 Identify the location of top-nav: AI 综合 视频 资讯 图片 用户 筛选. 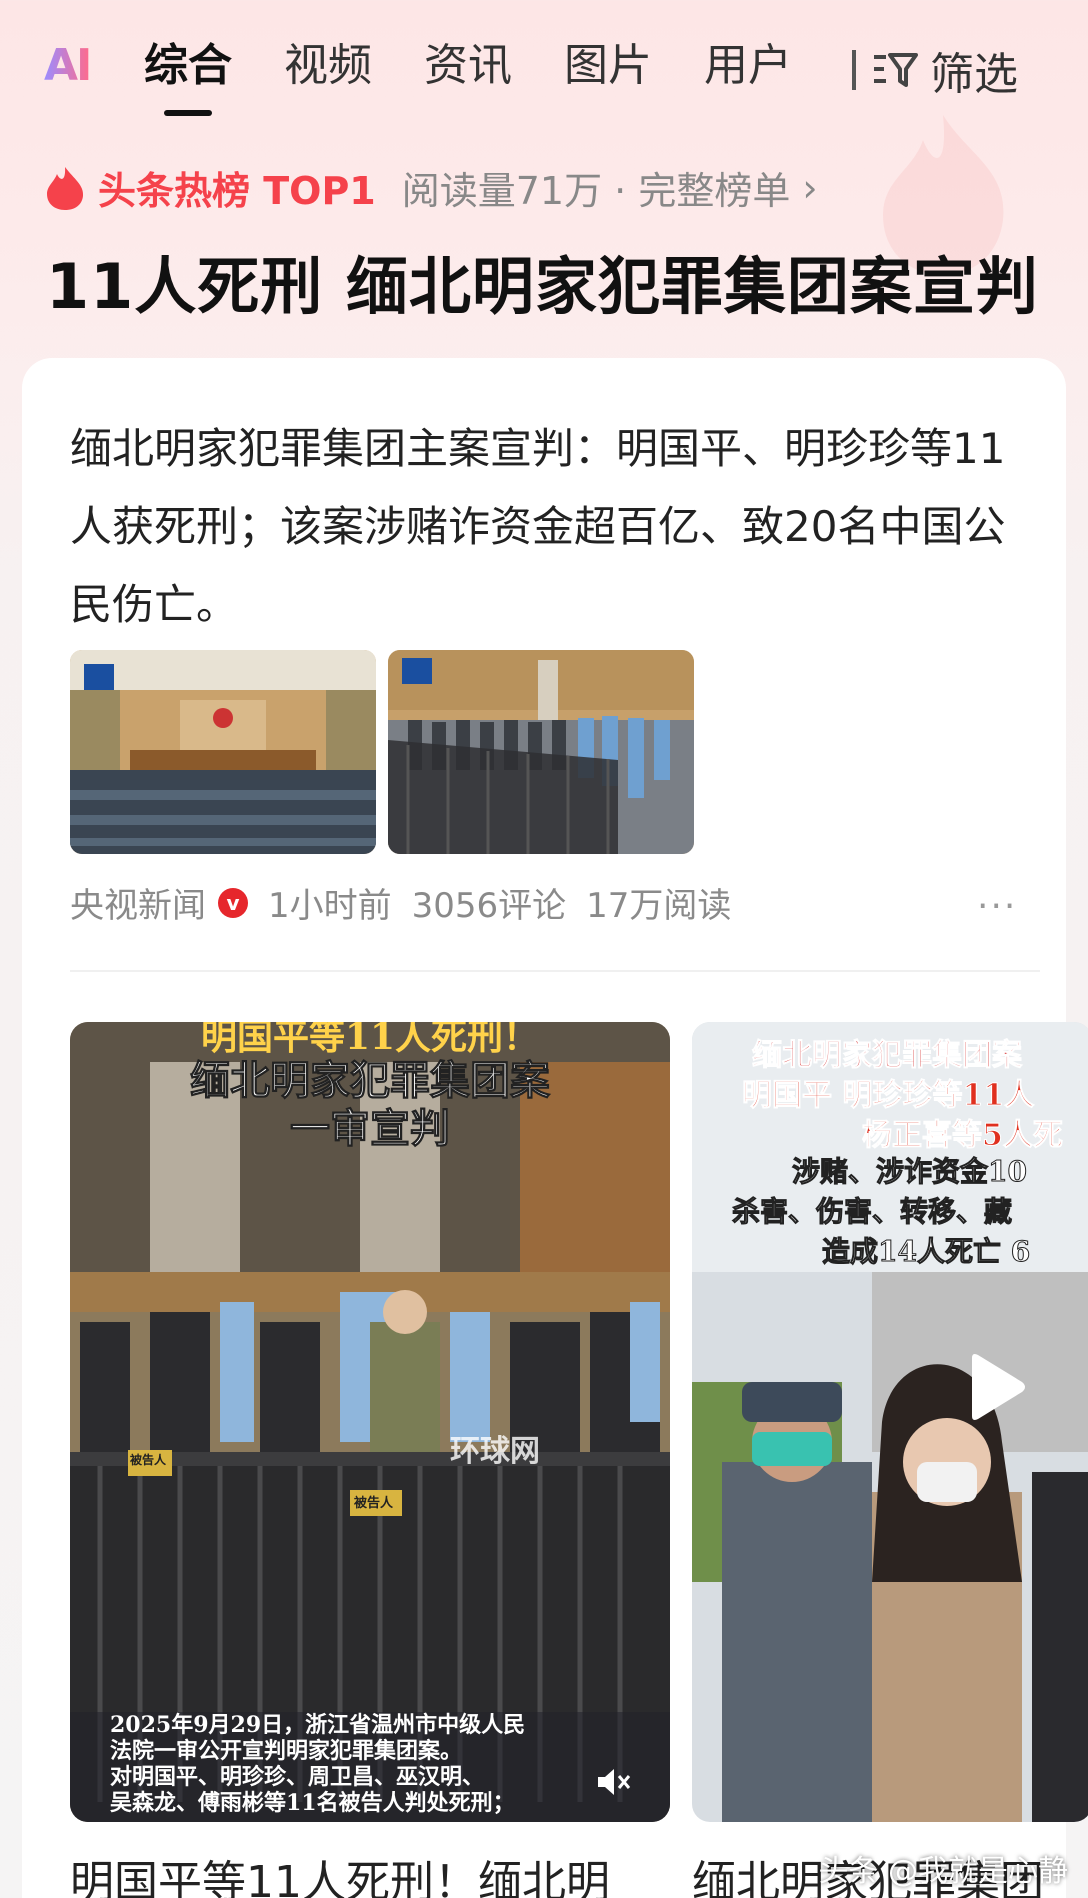
(544, 60).